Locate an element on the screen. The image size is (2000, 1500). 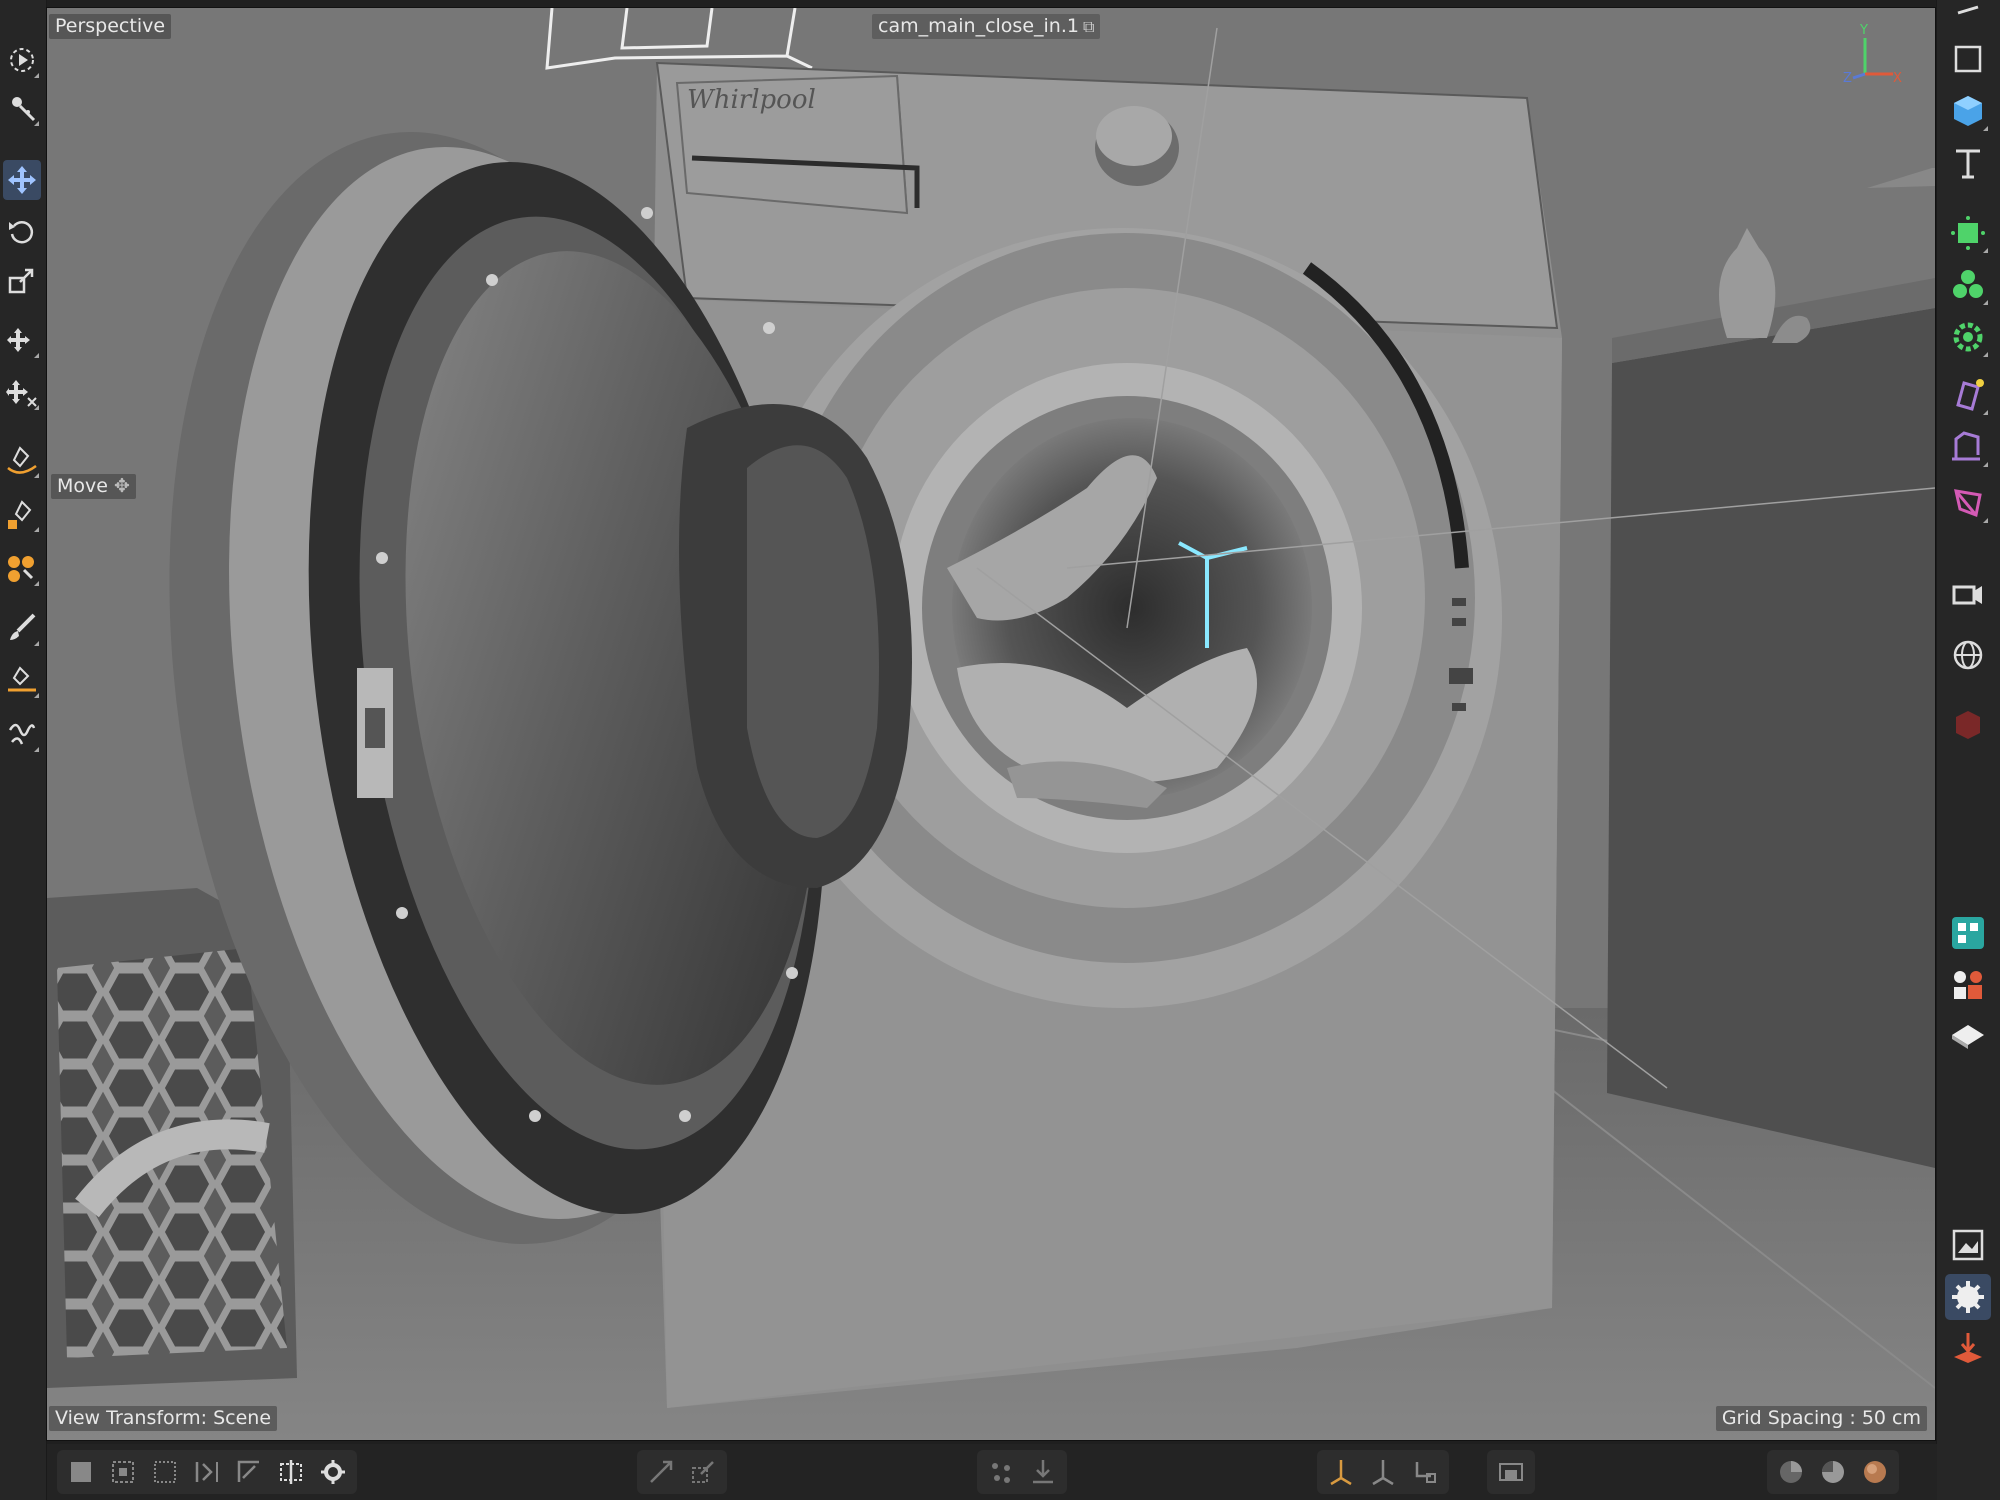
field-icon is located at coordinates (1968, 447).